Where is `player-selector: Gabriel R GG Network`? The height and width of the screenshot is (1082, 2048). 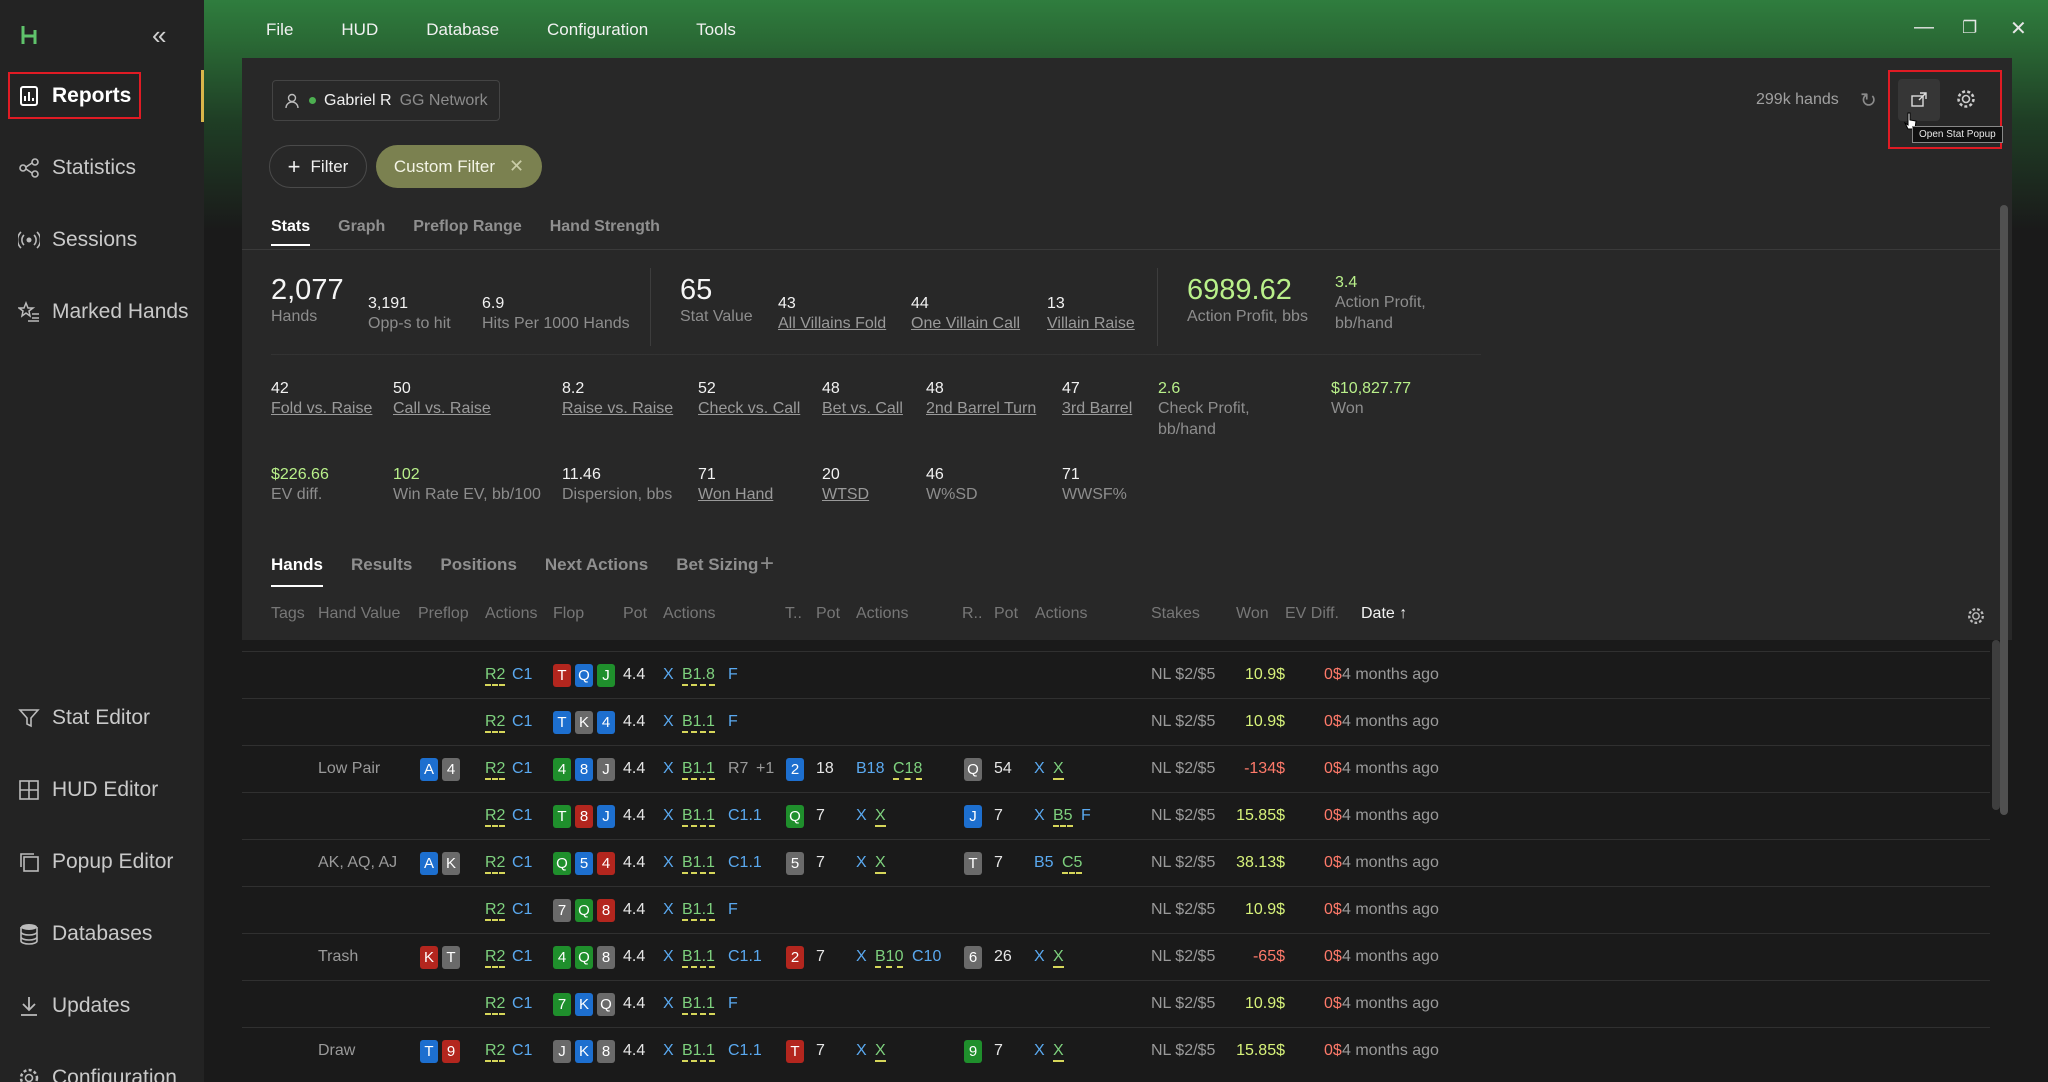
player-selector: Gabriel R GG Network is located at coordinates (386, 100).